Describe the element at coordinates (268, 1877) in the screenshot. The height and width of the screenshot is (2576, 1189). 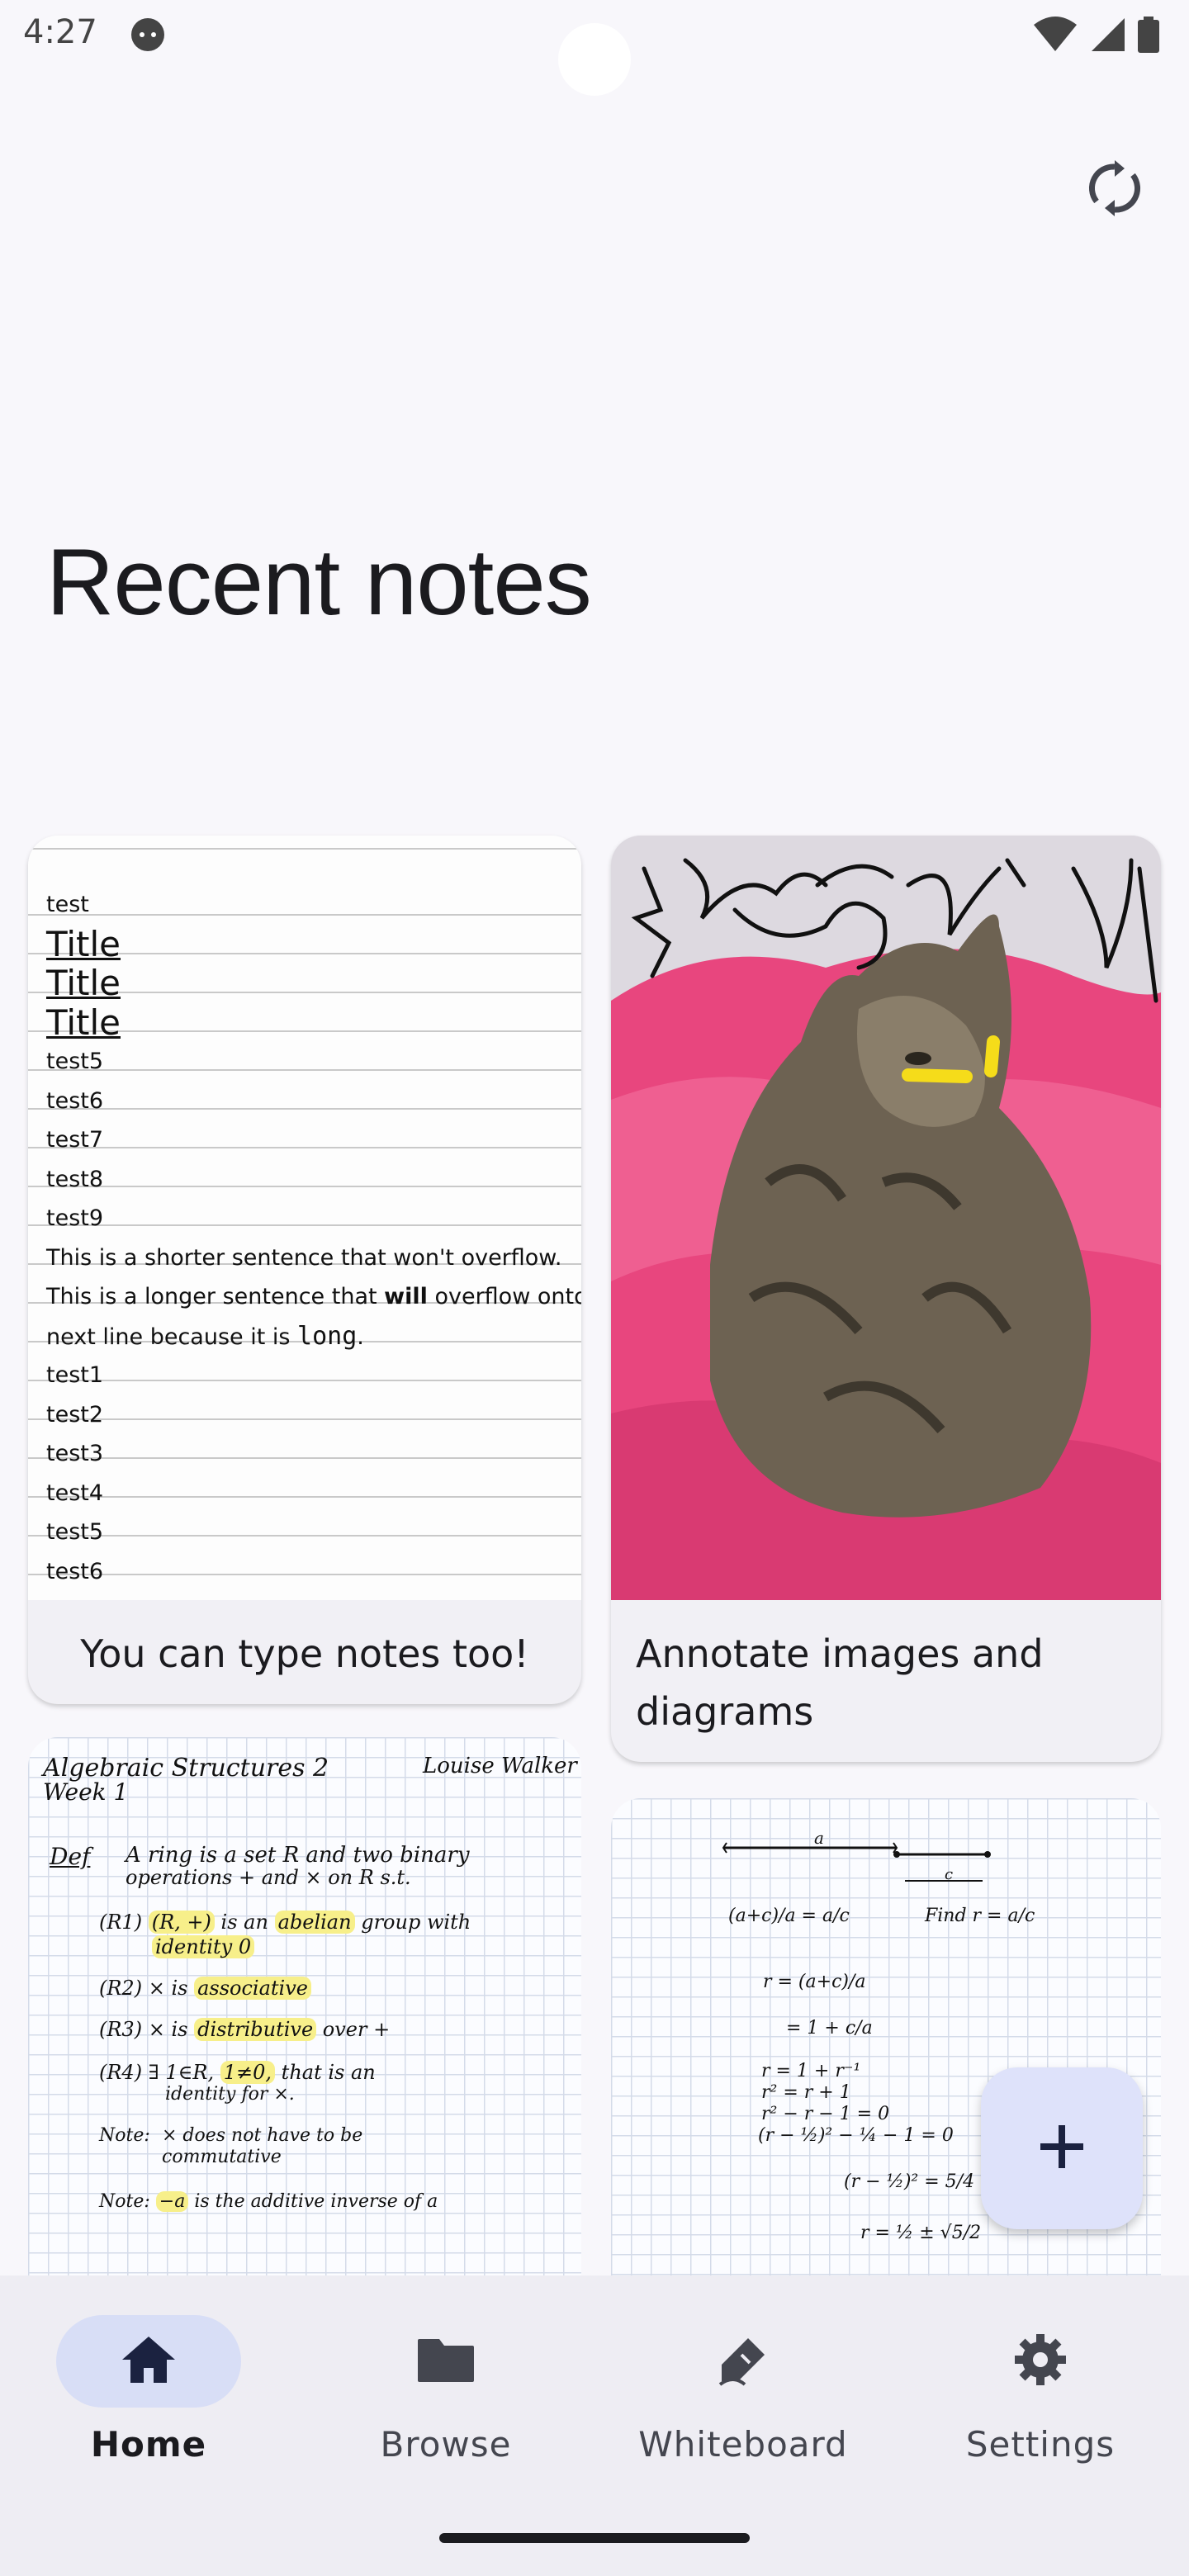
I see `hw-text: operations + and × on R s.t.` at that location.